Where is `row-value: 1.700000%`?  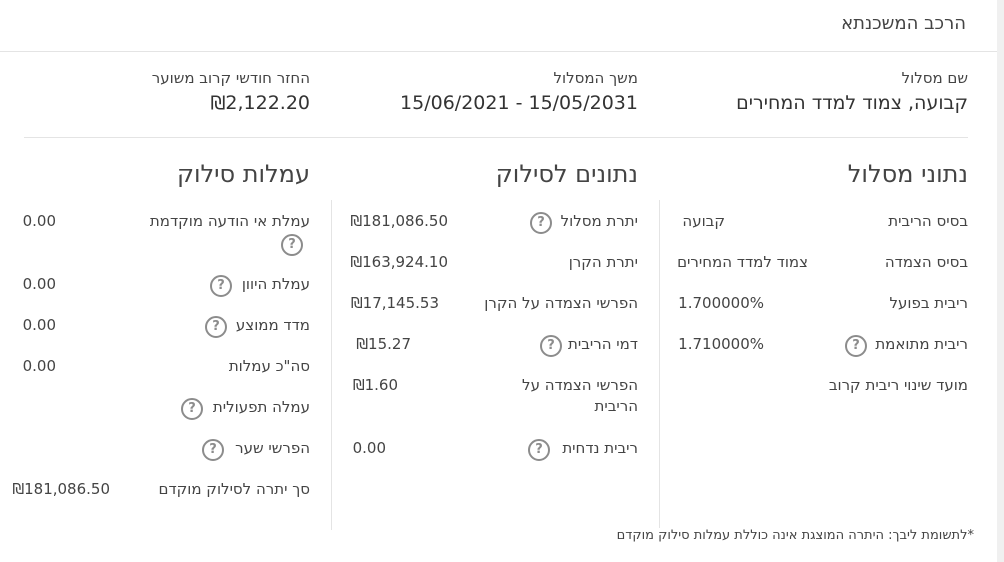 row-value: 1.700000% is located at coordinates (721, 303).